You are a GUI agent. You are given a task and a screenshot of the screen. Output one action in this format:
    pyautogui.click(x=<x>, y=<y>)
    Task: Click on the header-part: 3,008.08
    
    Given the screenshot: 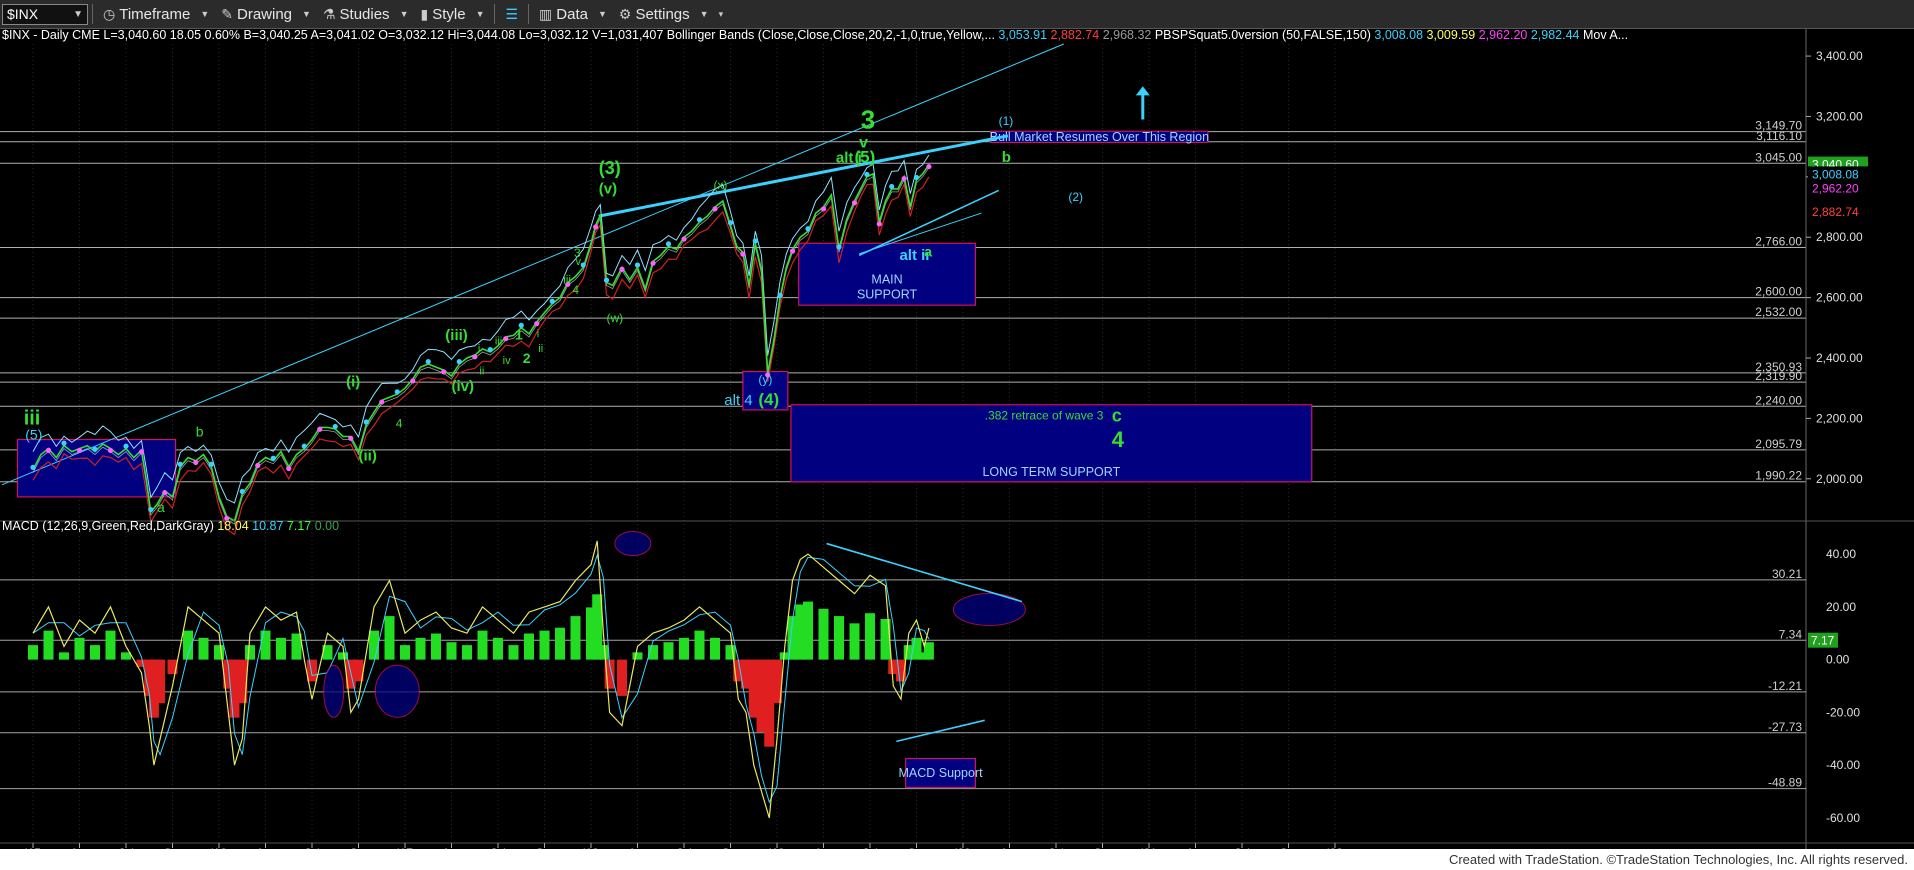 What is the action you would take?
    pyautogui.click(x=1400, y=35)
    